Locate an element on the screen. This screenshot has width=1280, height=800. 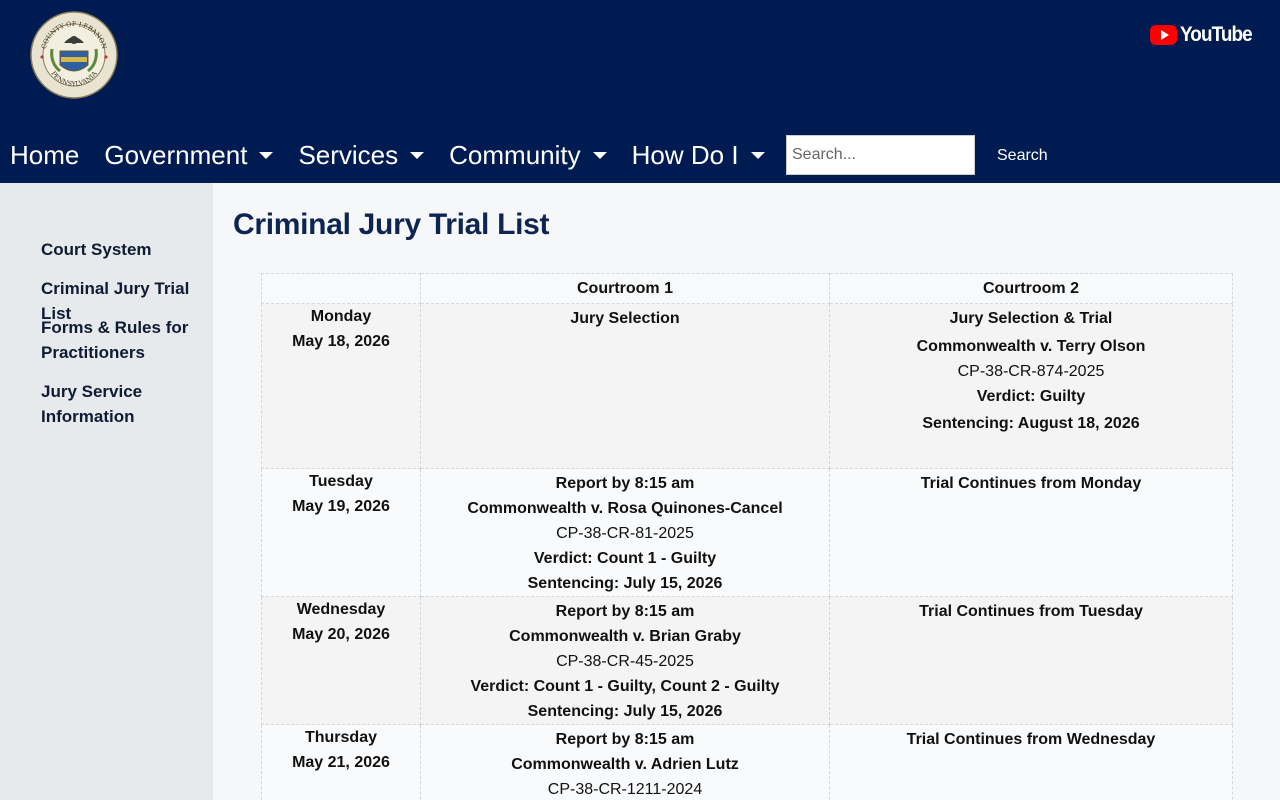
table-cell-date: Thursday May 21, 2026 is located at coordinates (341, 762).